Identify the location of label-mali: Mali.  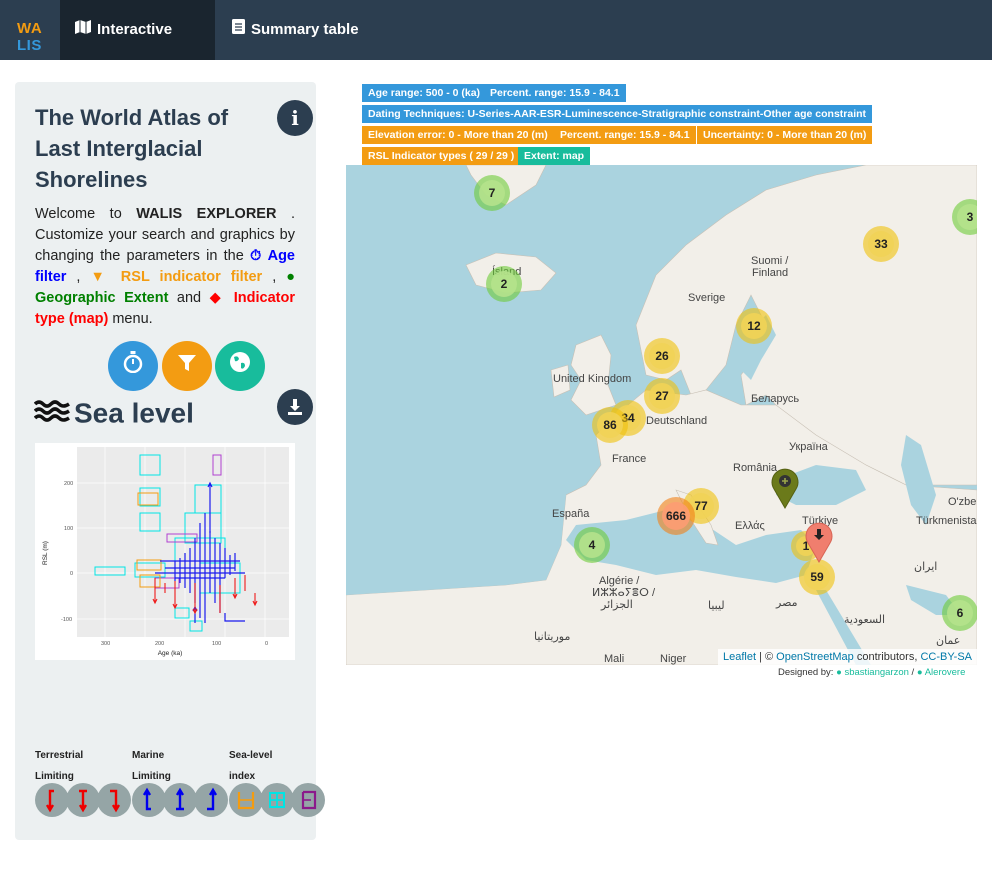
(614, 659).